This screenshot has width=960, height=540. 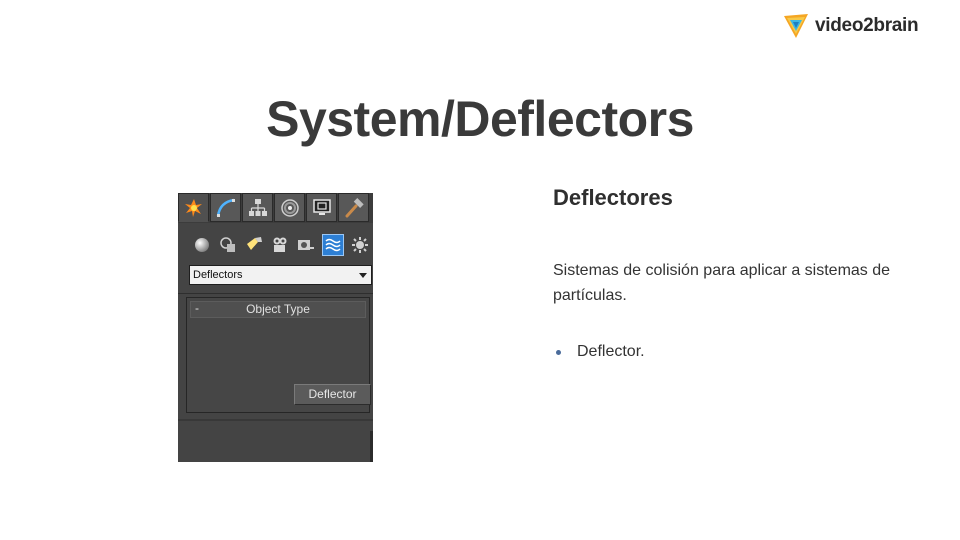 I want to click on collapse-icon: -, so click(x=197, y=308).